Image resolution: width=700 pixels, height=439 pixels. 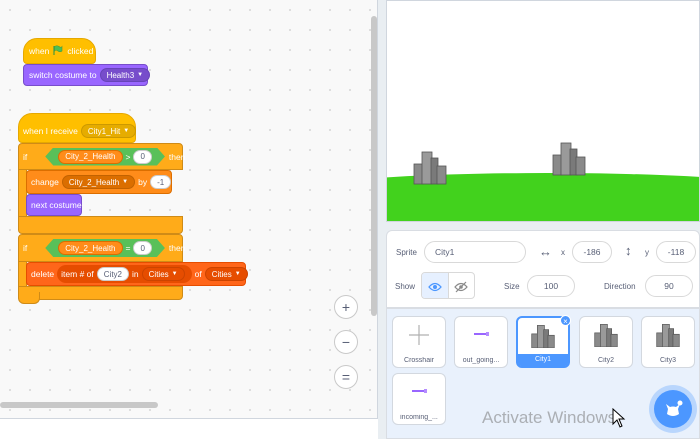 What do you see at coordinates (628, 250) in the screenshot?
I see `vertical-arrows-icon: ↕` at bounding box center [628, 250].